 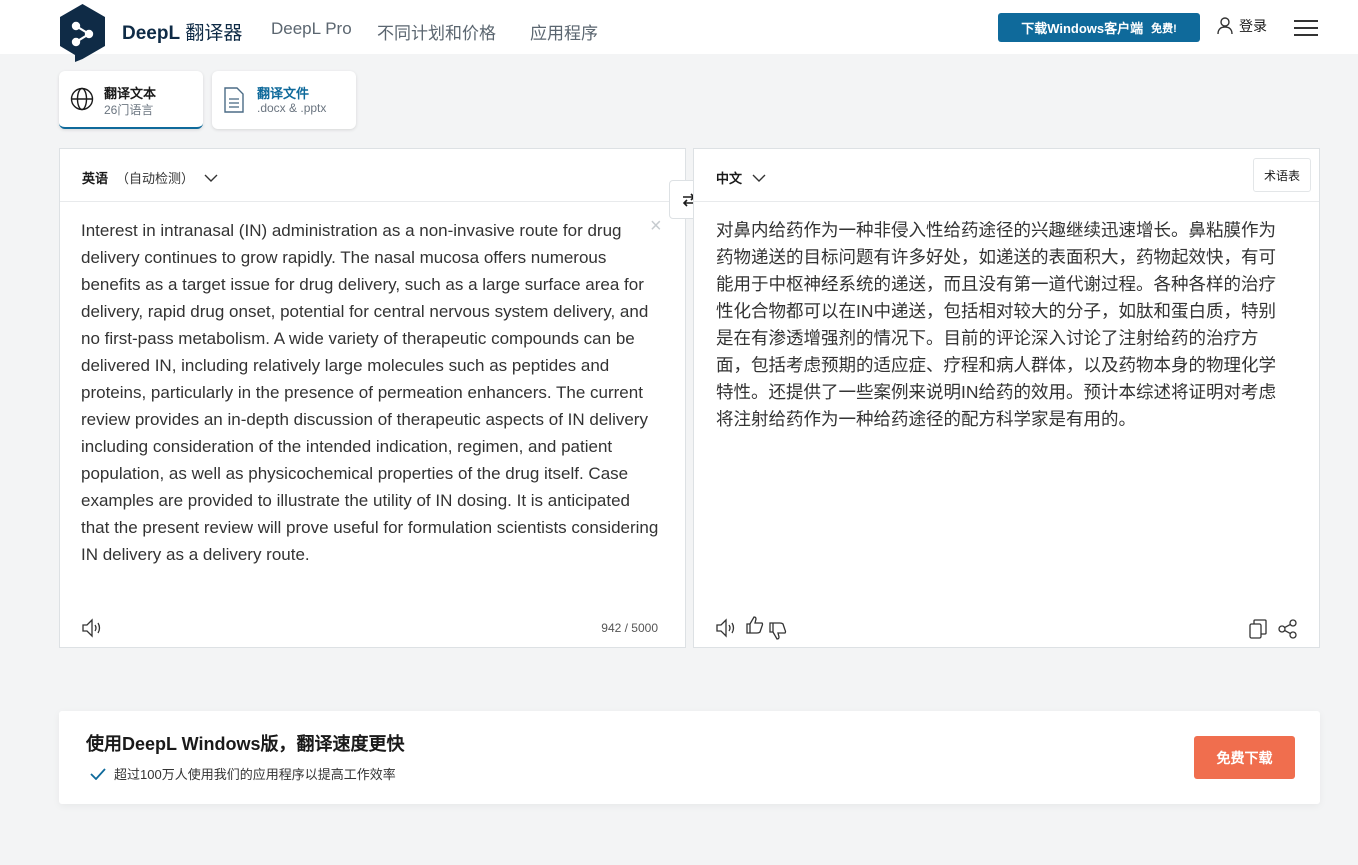 What do you see at coordinates (283, 93) in the screenshot?
I see `tab-file-title: 翻译文件` at bounding box center [283, 93].